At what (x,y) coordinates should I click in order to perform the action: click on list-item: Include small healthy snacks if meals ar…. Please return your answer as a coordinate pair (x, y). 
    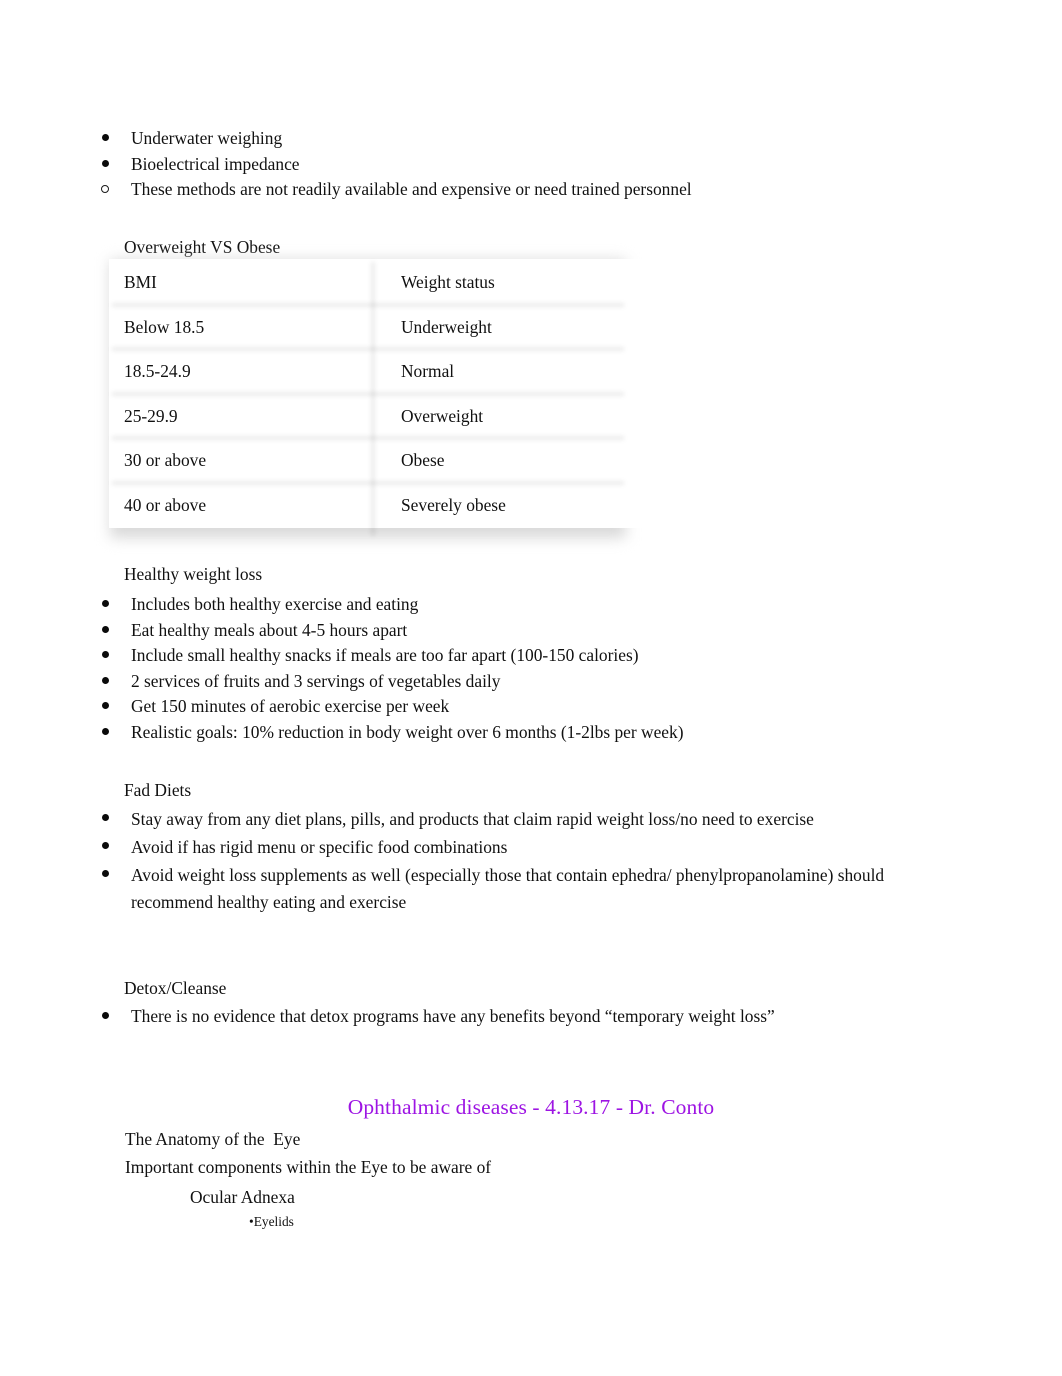
    Looking at the image, I should click on (548, 656).